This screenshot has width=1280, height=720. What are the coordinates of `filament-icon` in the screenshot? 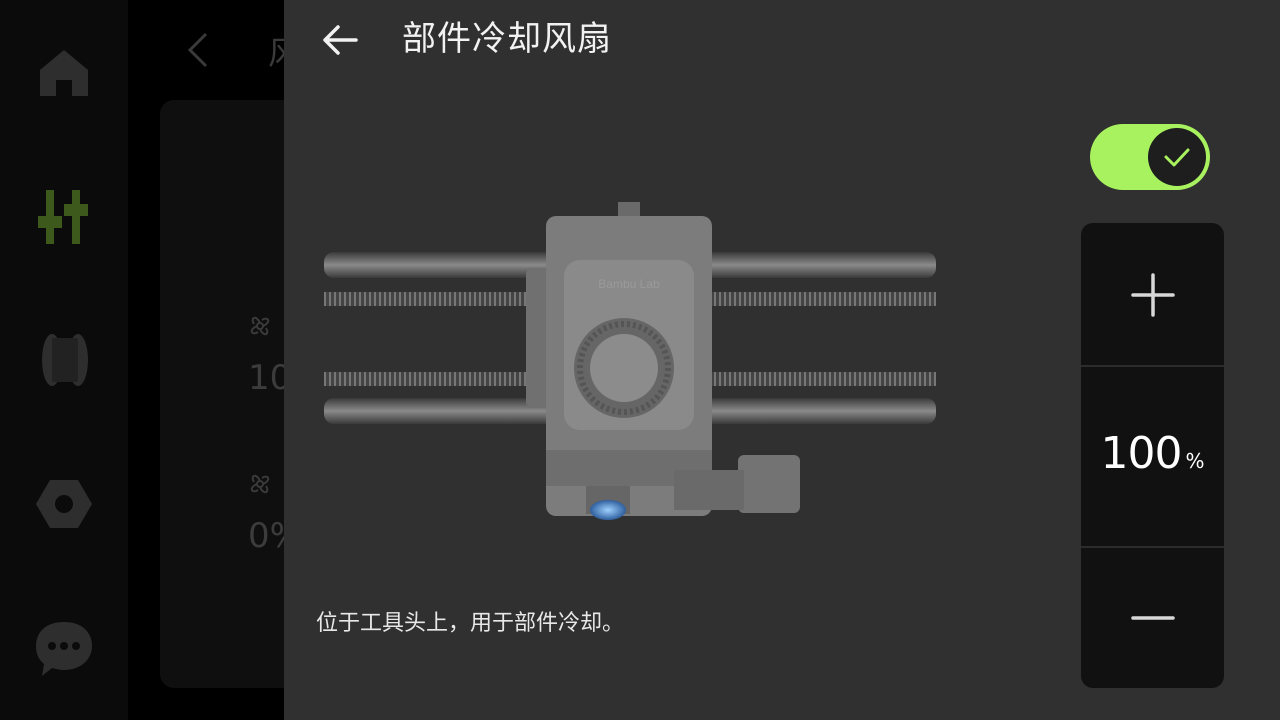 It's located at (65, 360).